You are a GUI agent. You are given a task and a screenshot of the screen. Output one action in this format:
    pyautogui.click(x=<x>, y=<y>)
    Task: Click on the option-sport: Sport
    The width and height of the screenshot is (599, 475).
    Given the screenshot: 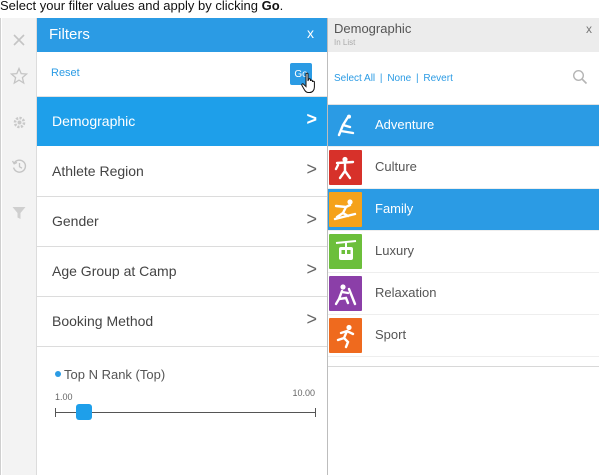 What is the action you would take?
    pyautogui.click(x=463, y=336)
    